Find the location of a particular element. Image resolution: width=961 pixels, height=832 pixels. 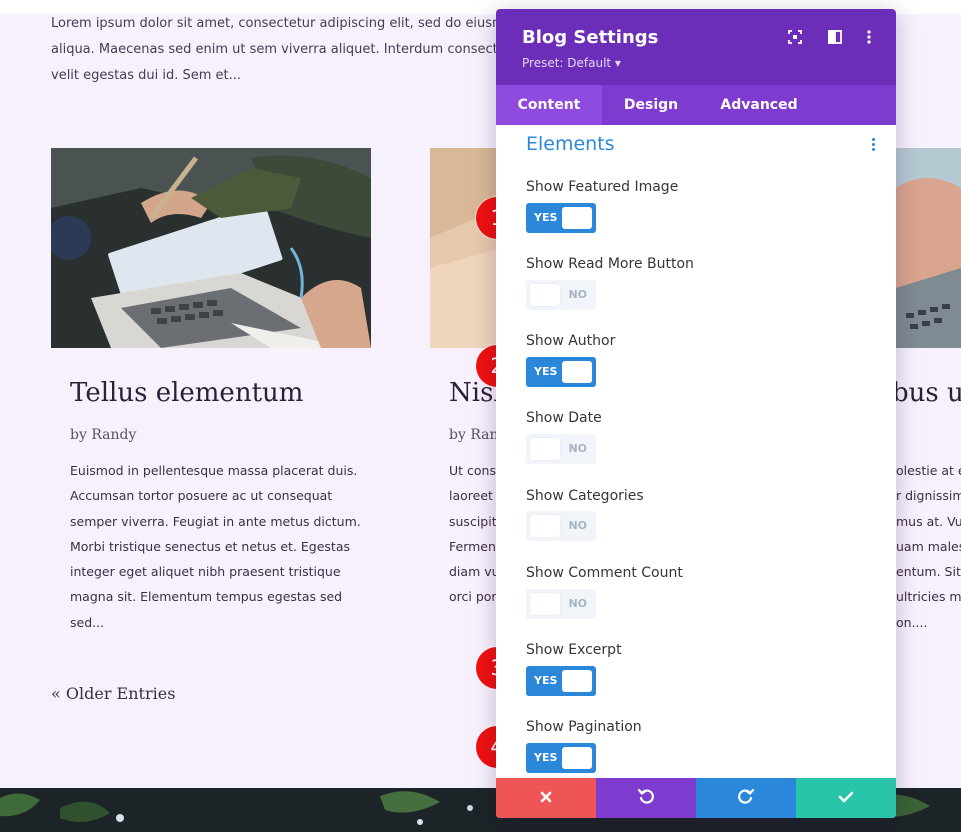

option-label: Show Read More Button is located at coordinates (610, 264).